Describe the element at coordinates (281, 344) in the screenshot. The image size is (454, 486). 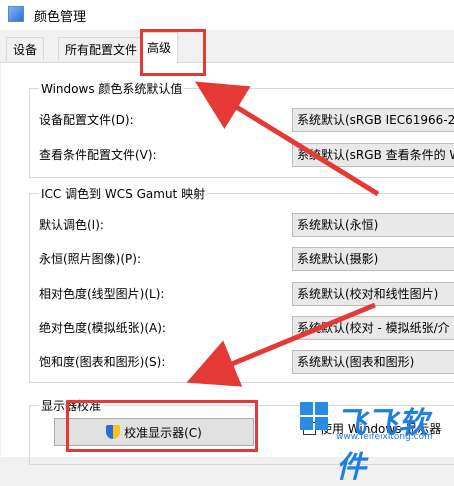
I see `arrow-to-calibrate-button` at that location.